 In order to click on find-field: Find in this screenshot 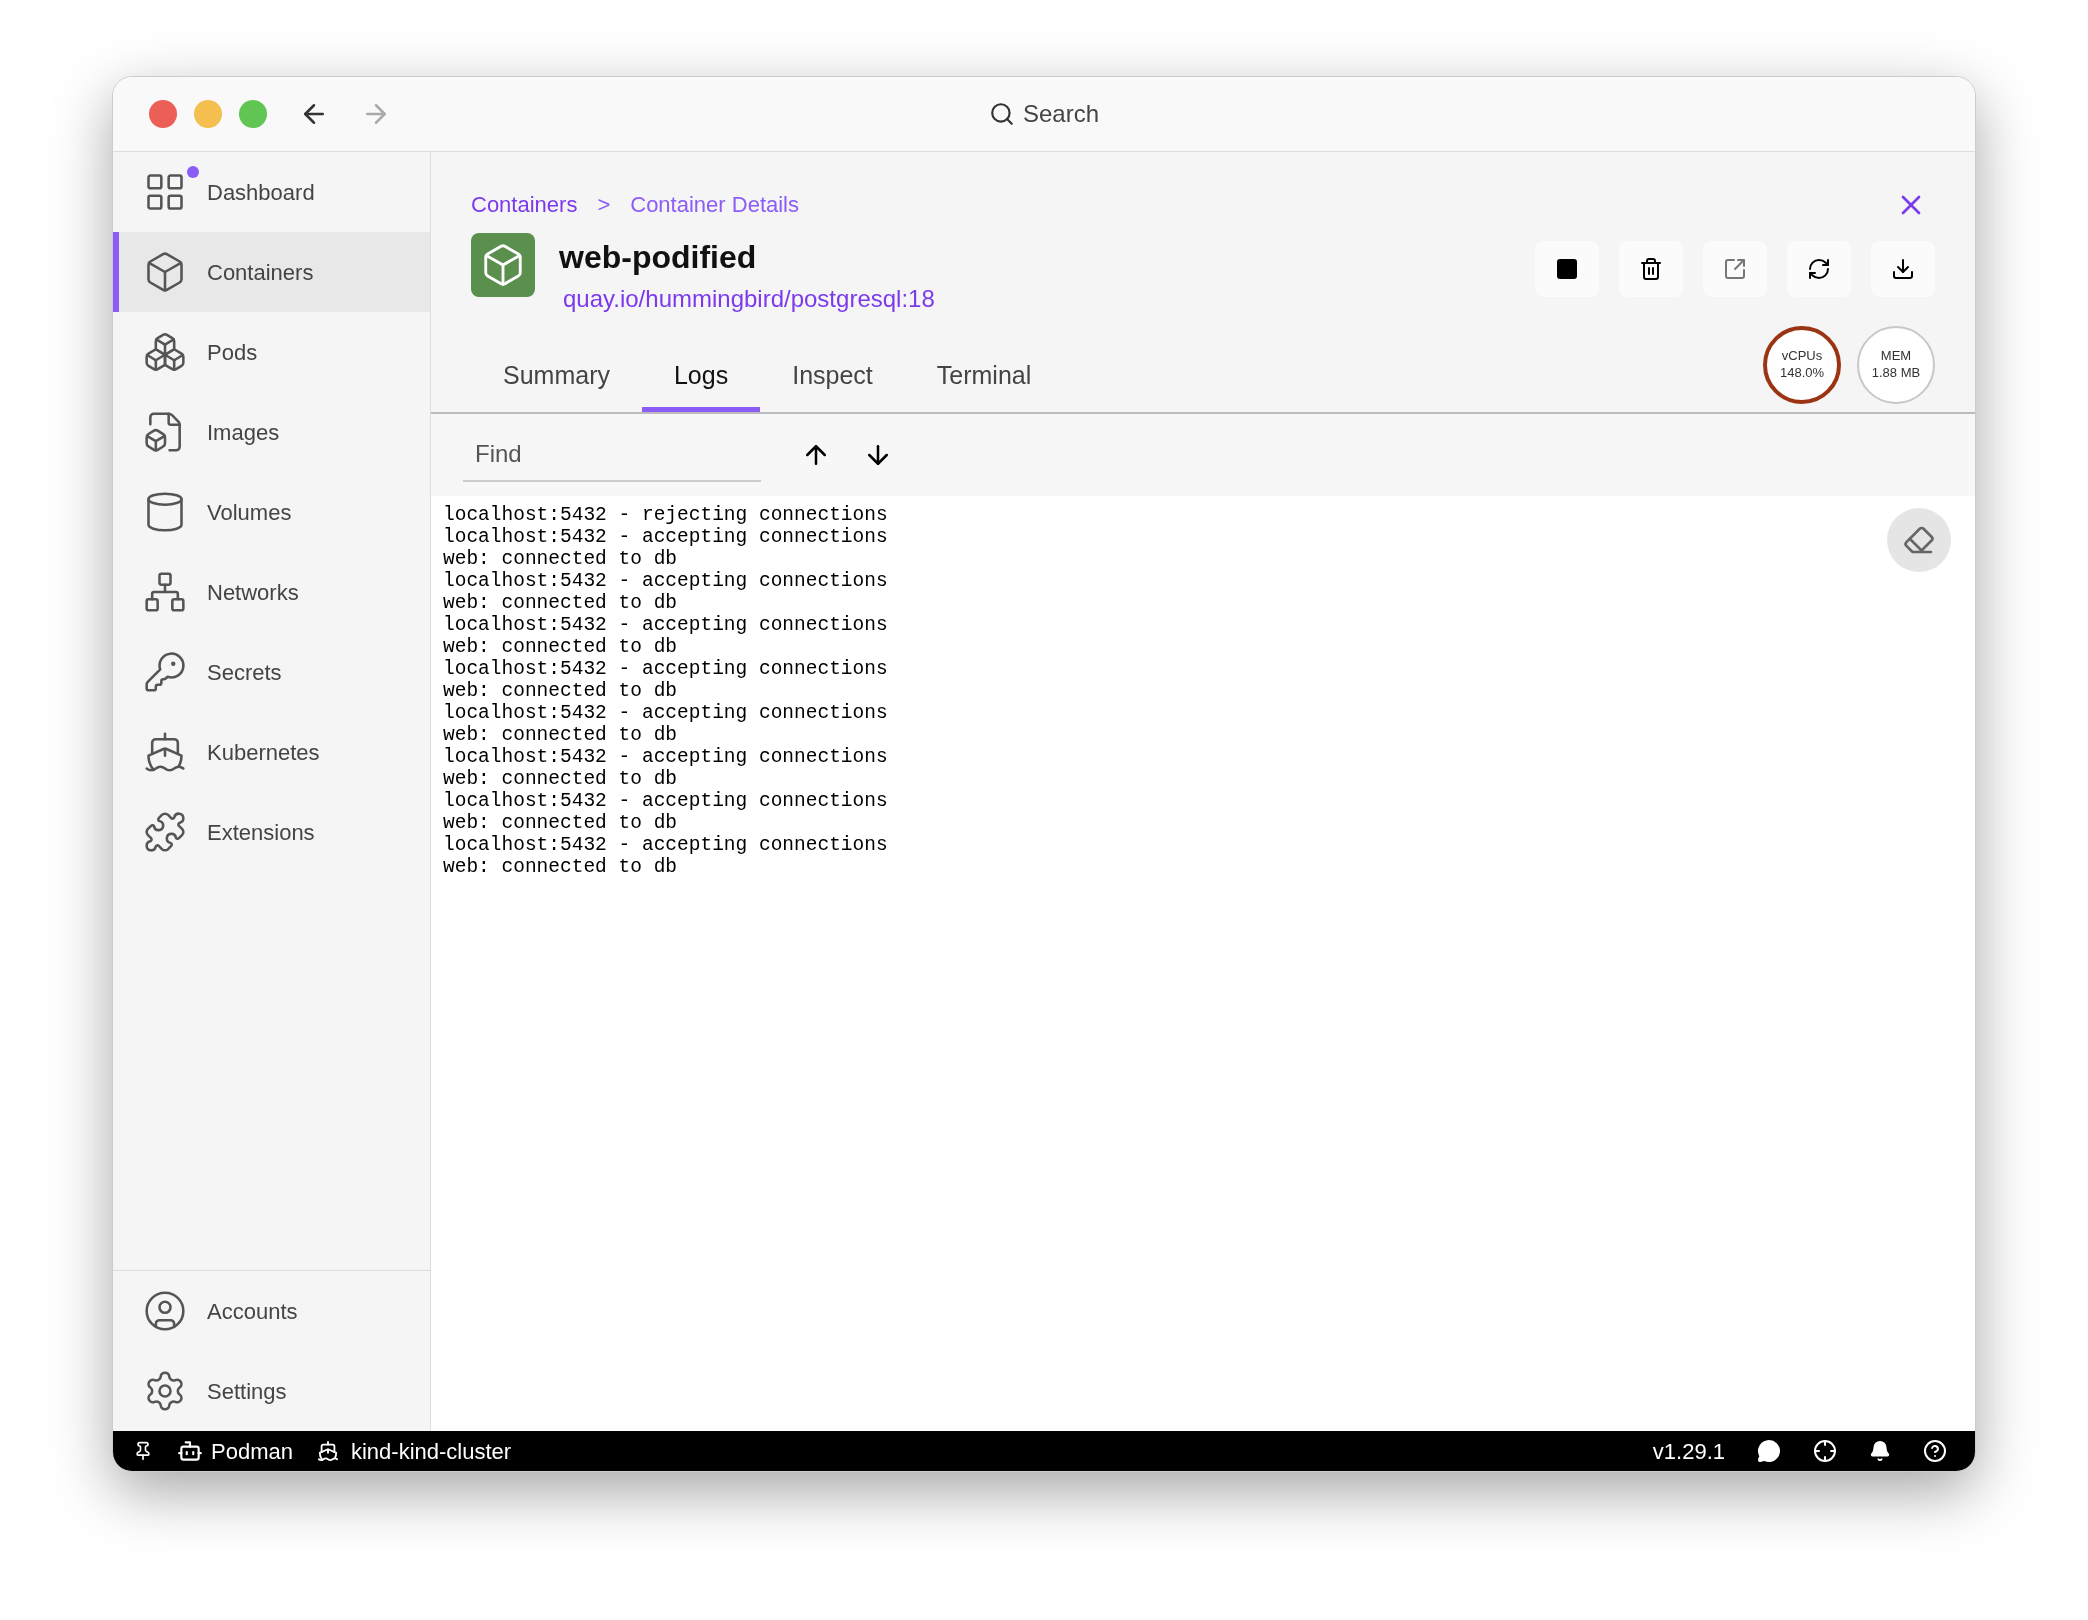, I will do `click(612, 454)`.